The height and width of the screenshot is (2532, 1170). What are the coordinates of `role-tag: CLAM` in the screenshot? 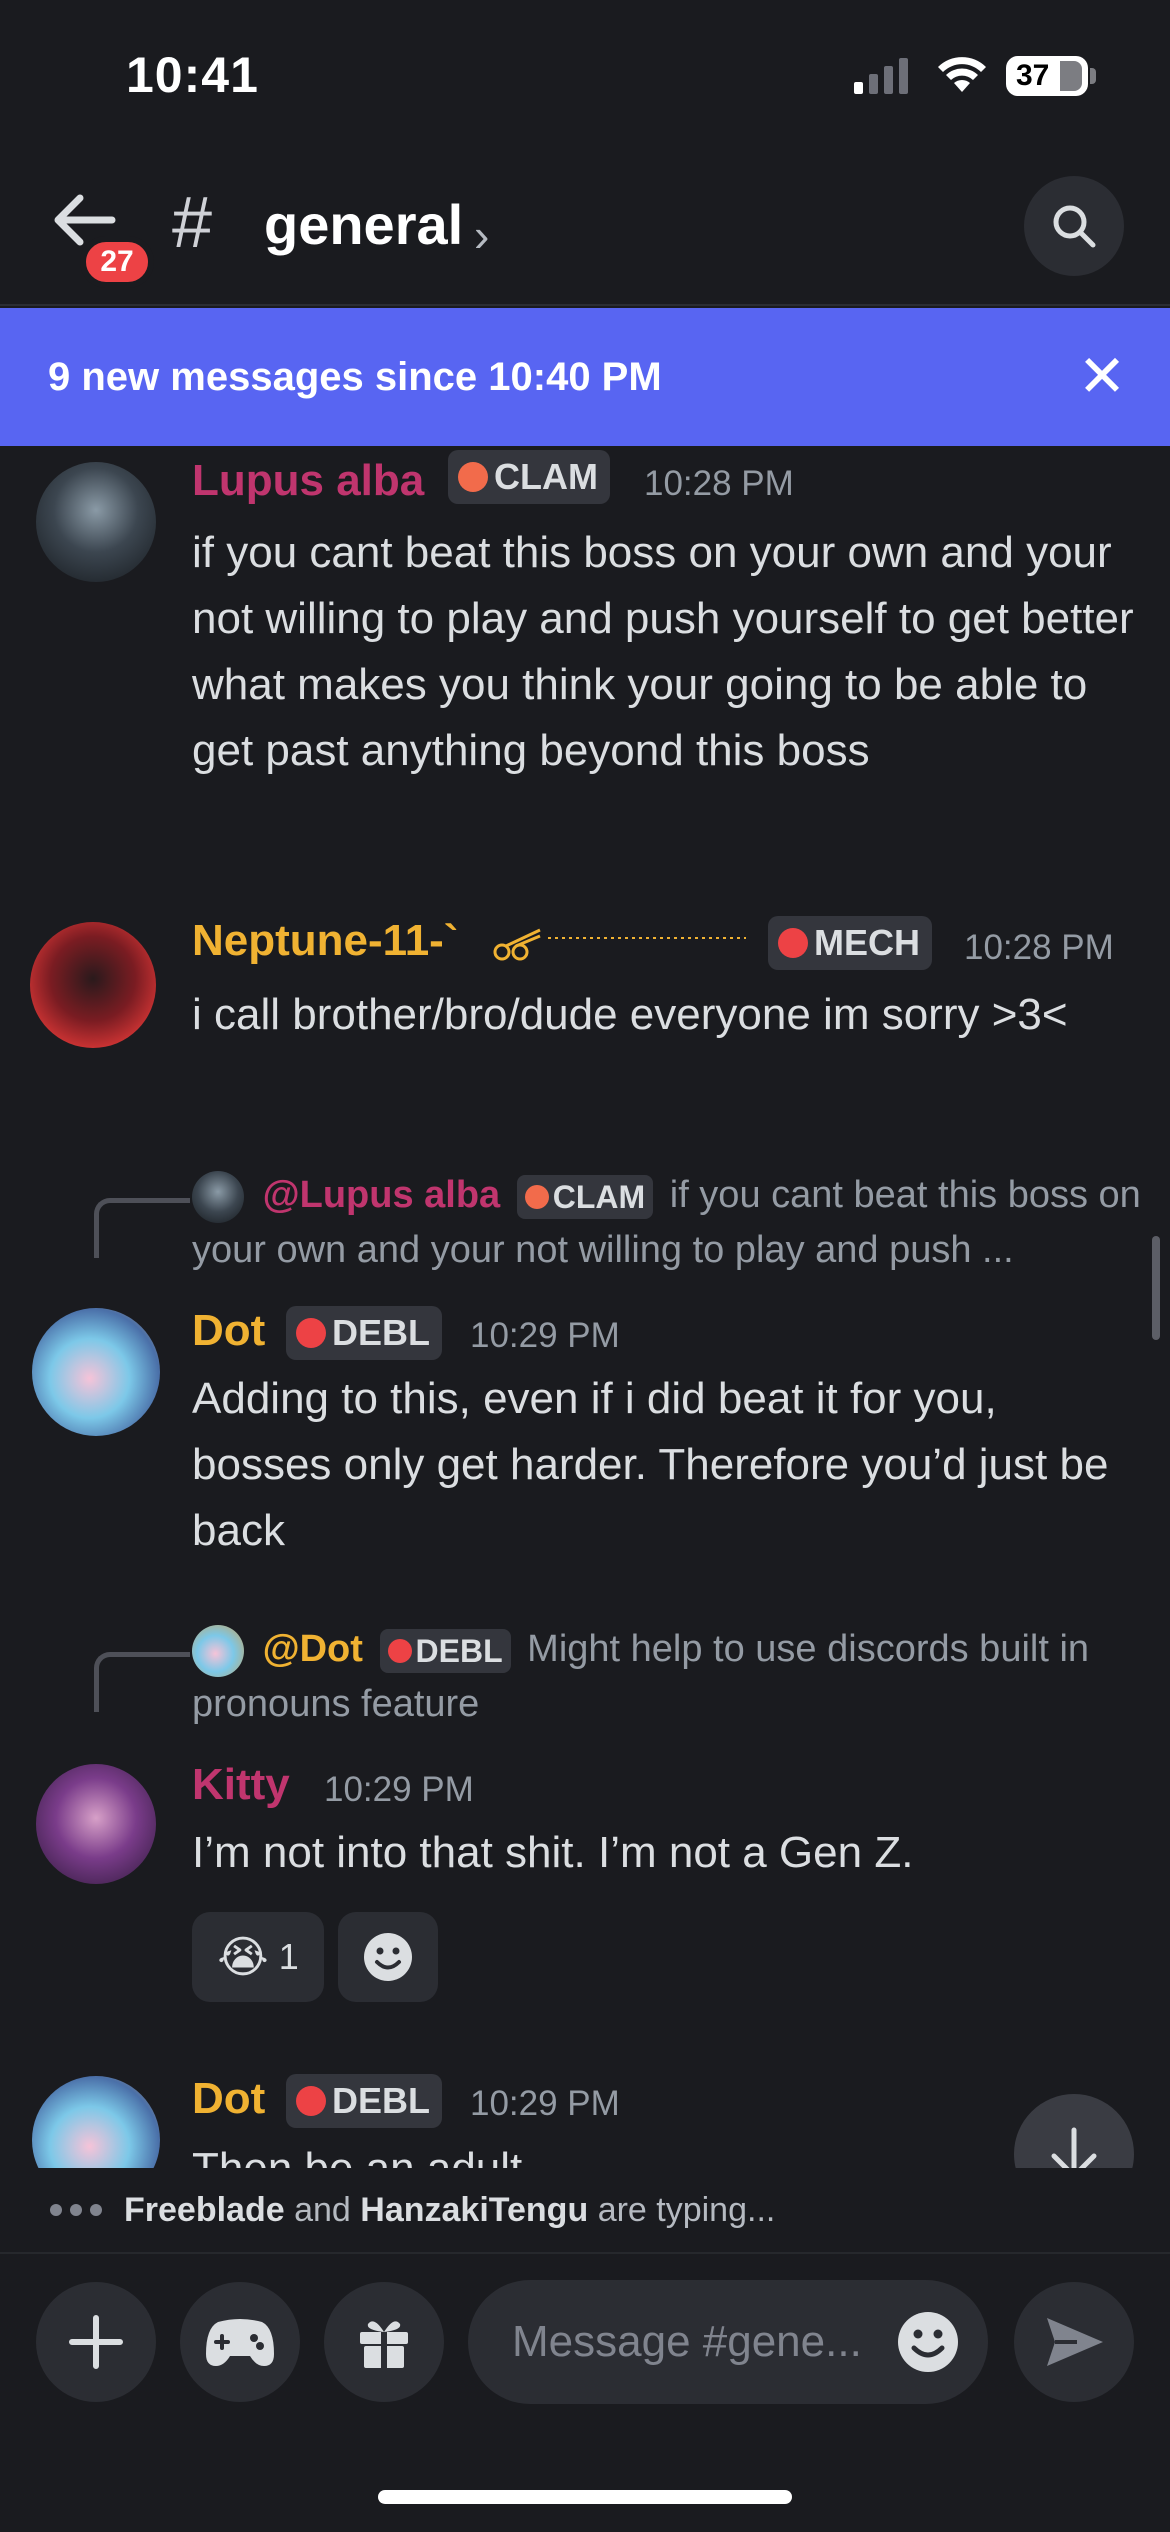 It's located at (529, 477).